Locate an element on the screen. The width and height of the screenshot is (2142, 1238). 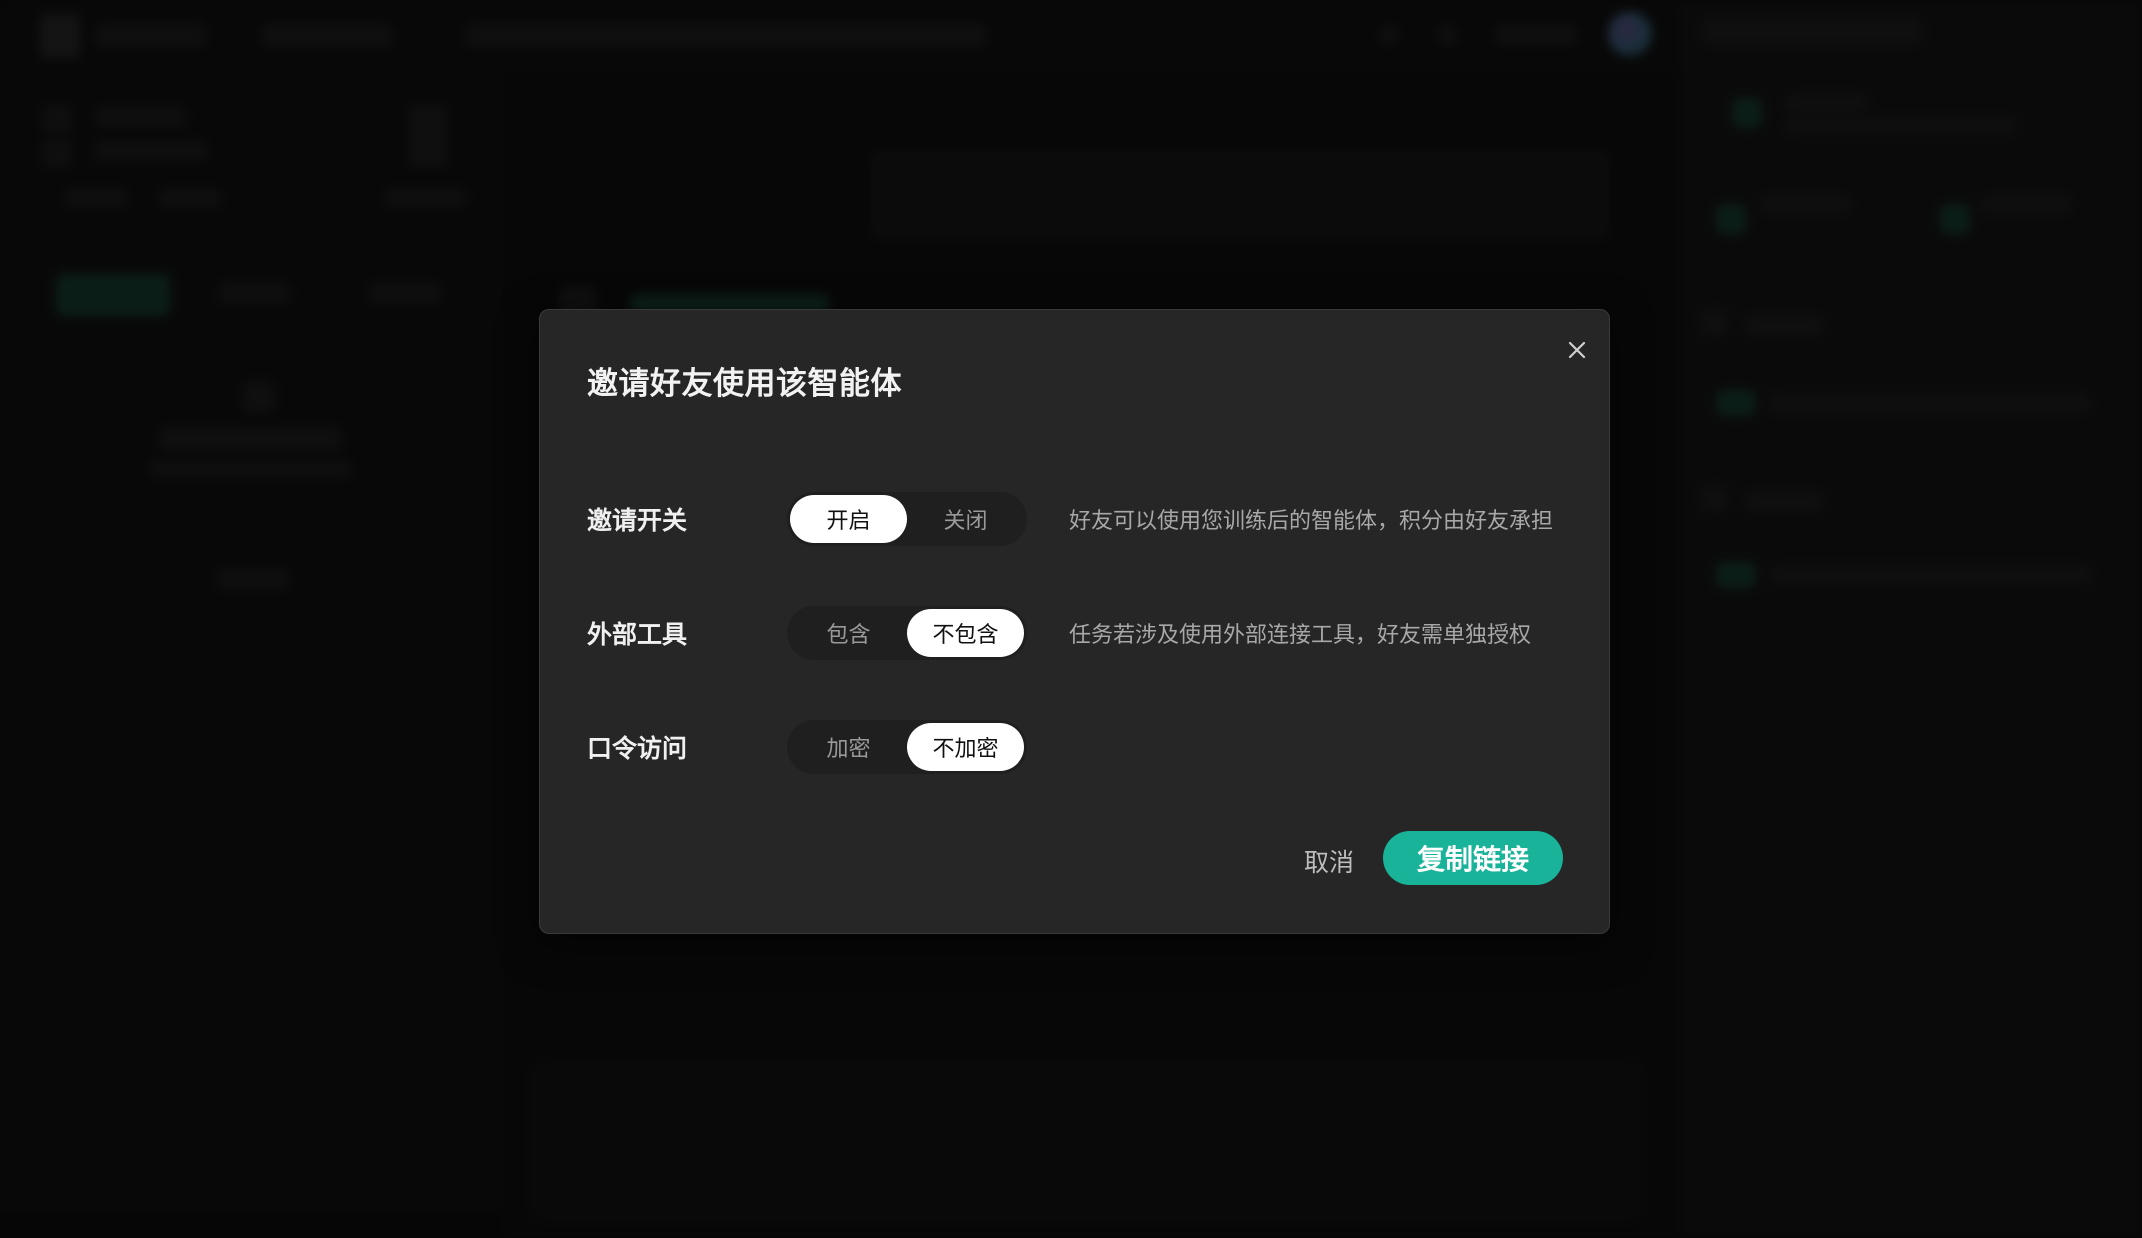
password-access-label: 口令访问 is located at coordinates (637, 748).